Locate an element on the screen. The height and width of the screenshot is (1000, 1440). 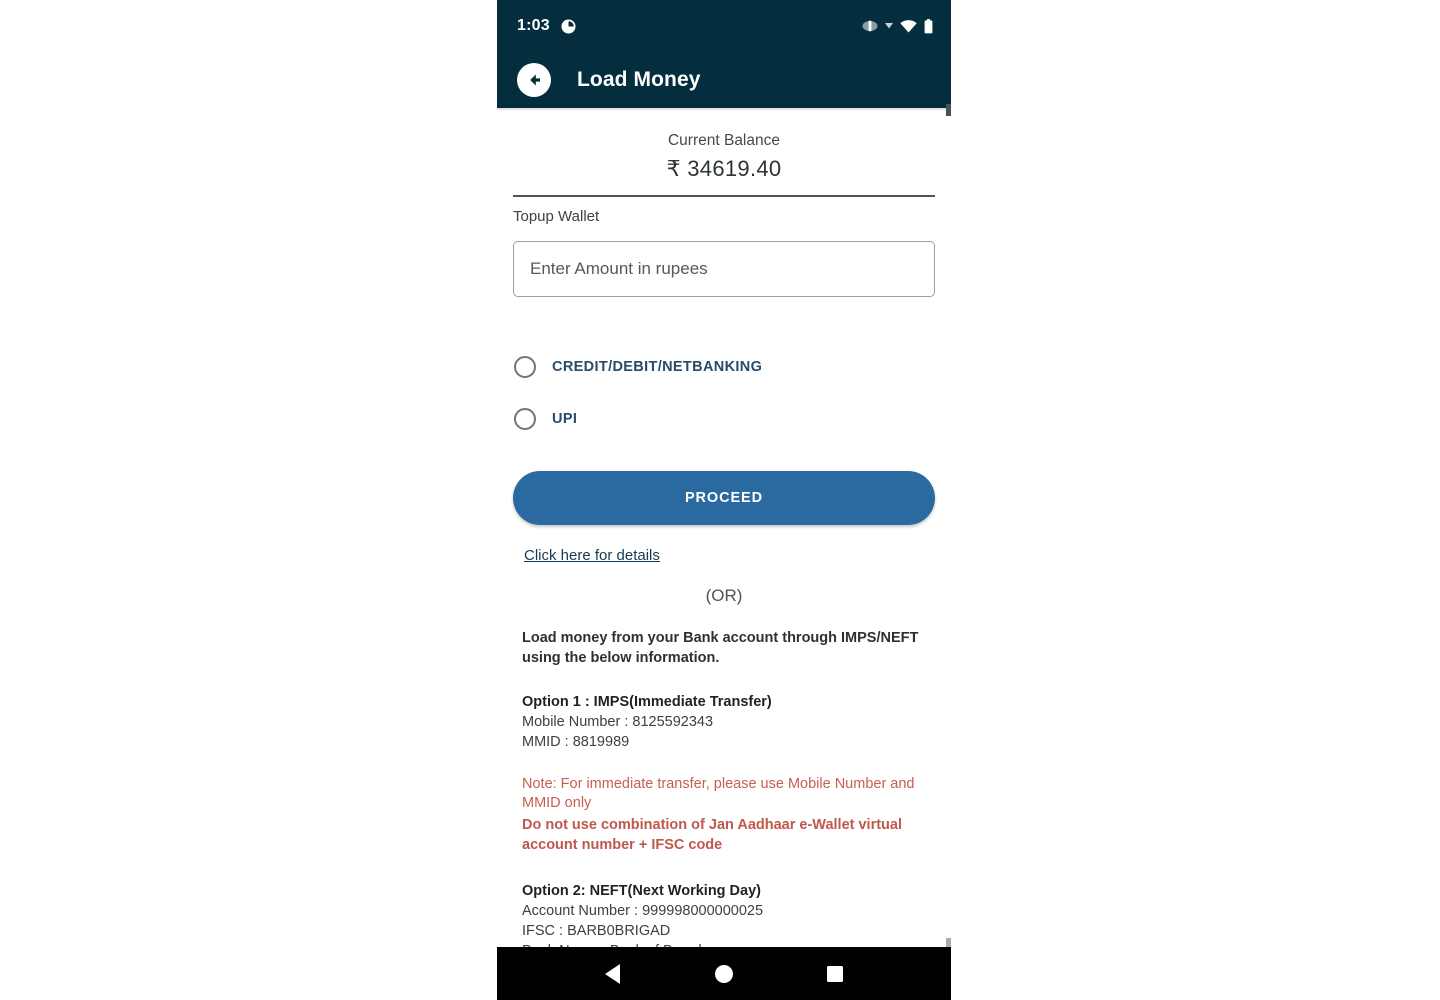
android-nav-bar is located at coordinates (724, 973).